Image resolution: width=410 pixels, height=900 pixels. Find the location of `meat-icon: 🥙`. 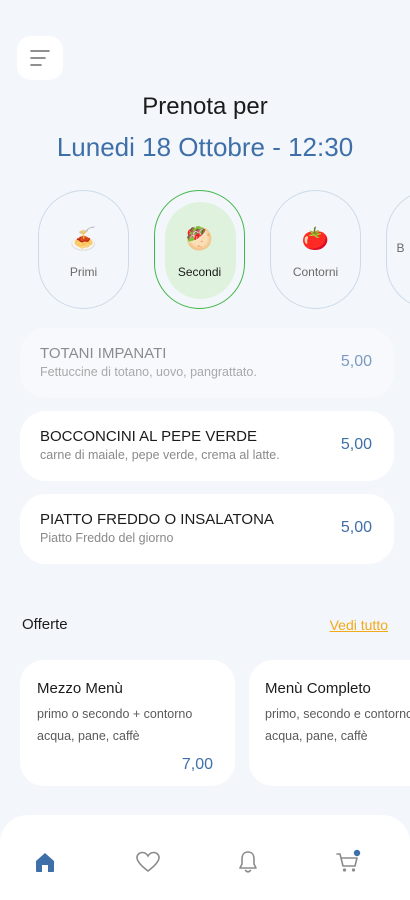

meat-icon: 🥙 is located at coordinates (199, 238).